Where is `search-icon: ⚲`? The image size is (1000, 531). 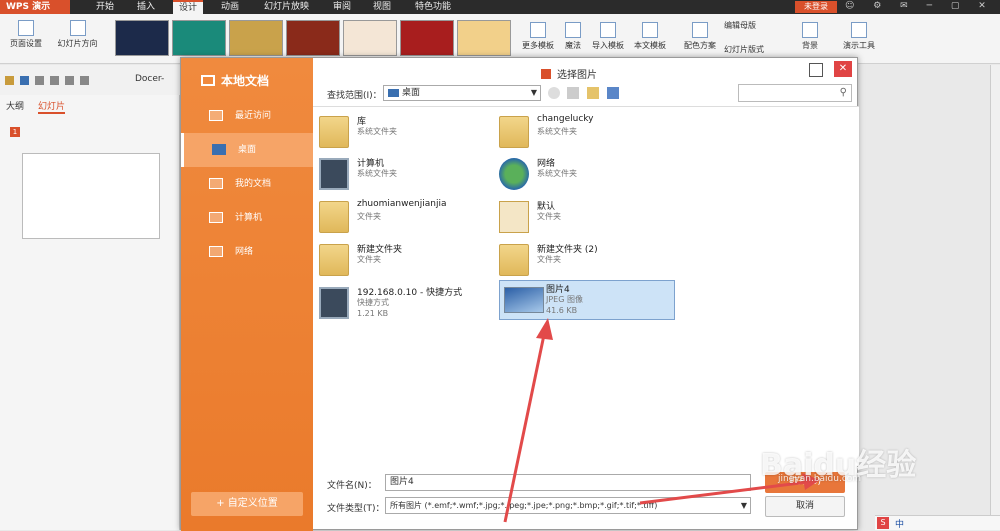
search-icon: ⚲ is located at coordinates (843, 92).